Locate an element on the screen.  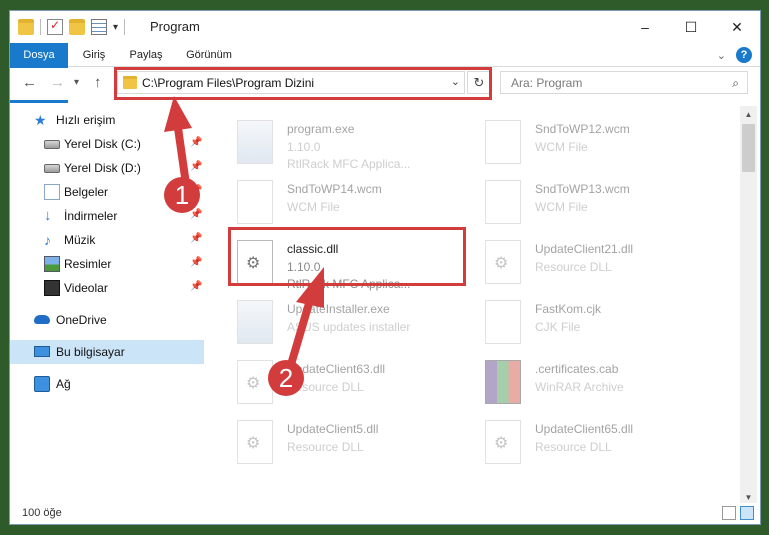
sidebar-item-pictures: Resimler 📌 is located at coordinates (107, 264).